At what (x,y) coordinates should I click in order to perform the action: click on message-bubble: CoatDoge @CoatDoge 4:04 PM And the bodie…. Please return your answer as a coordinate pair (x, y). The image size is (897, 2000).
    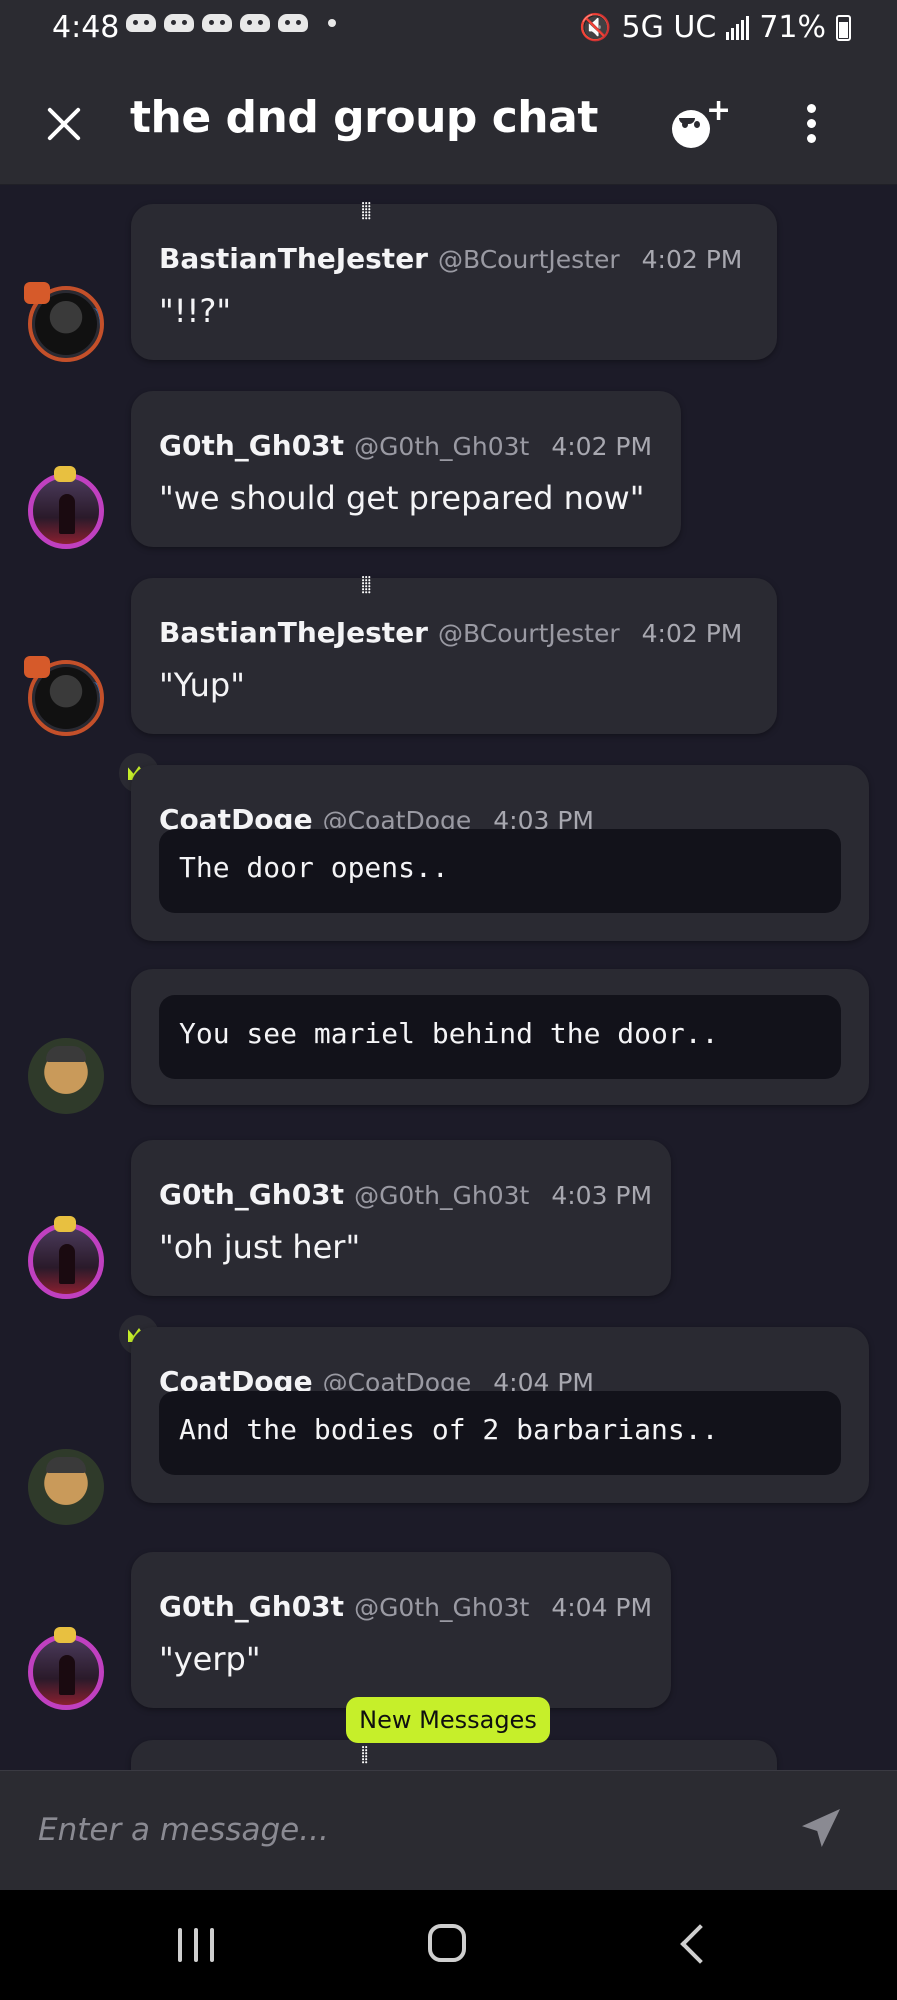
    Looking at the image, I should click on (500, 1415).